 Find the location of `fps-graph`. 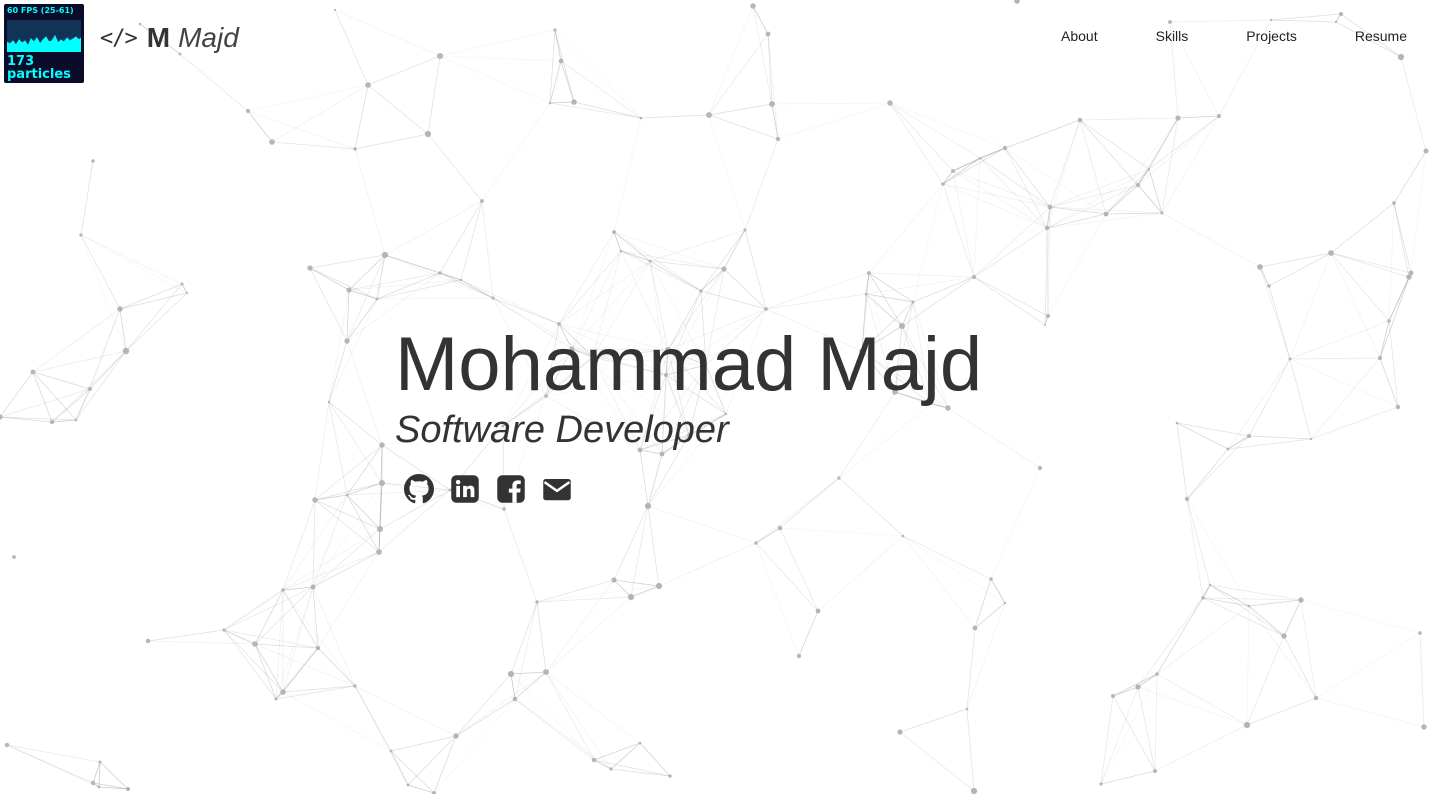

fps-graph is located at coordinates (44, 36).